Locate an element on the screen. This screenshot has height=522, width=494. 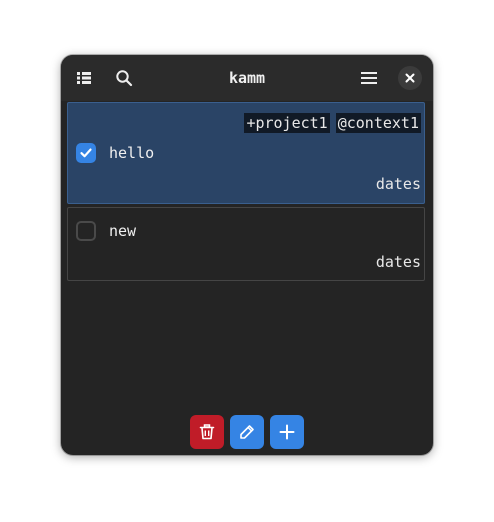
task-row: new dates is located at coordinates (246, 244).